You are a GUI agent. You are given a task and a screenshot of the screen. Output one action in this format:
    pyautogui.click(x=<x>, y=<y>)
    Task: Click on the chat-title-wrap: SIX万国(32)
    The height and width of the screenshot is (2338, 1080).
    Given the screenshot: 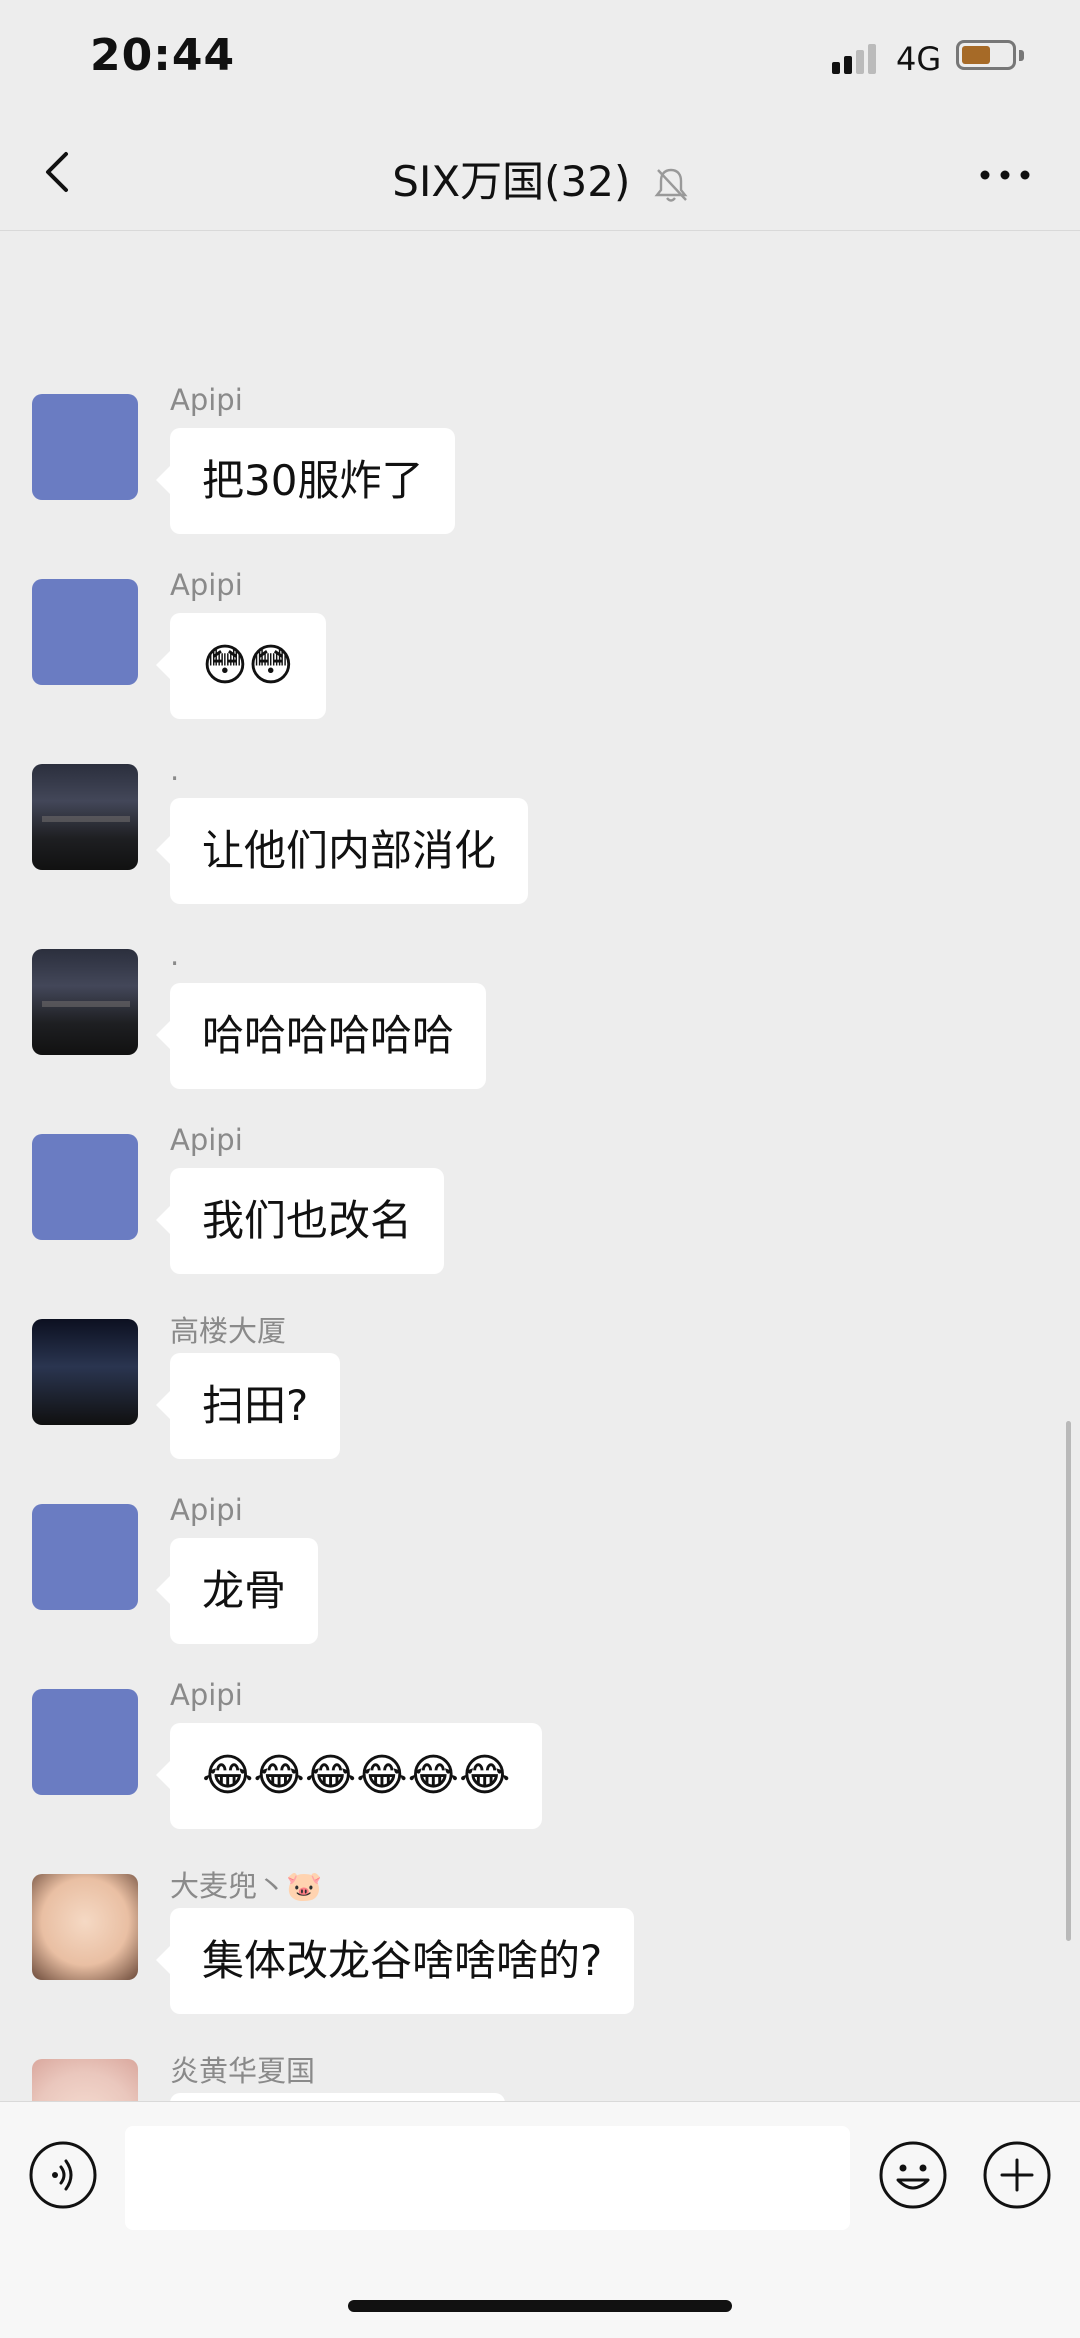 What is the action you would take?
    pyautogui.click(x=540, y=178)
    